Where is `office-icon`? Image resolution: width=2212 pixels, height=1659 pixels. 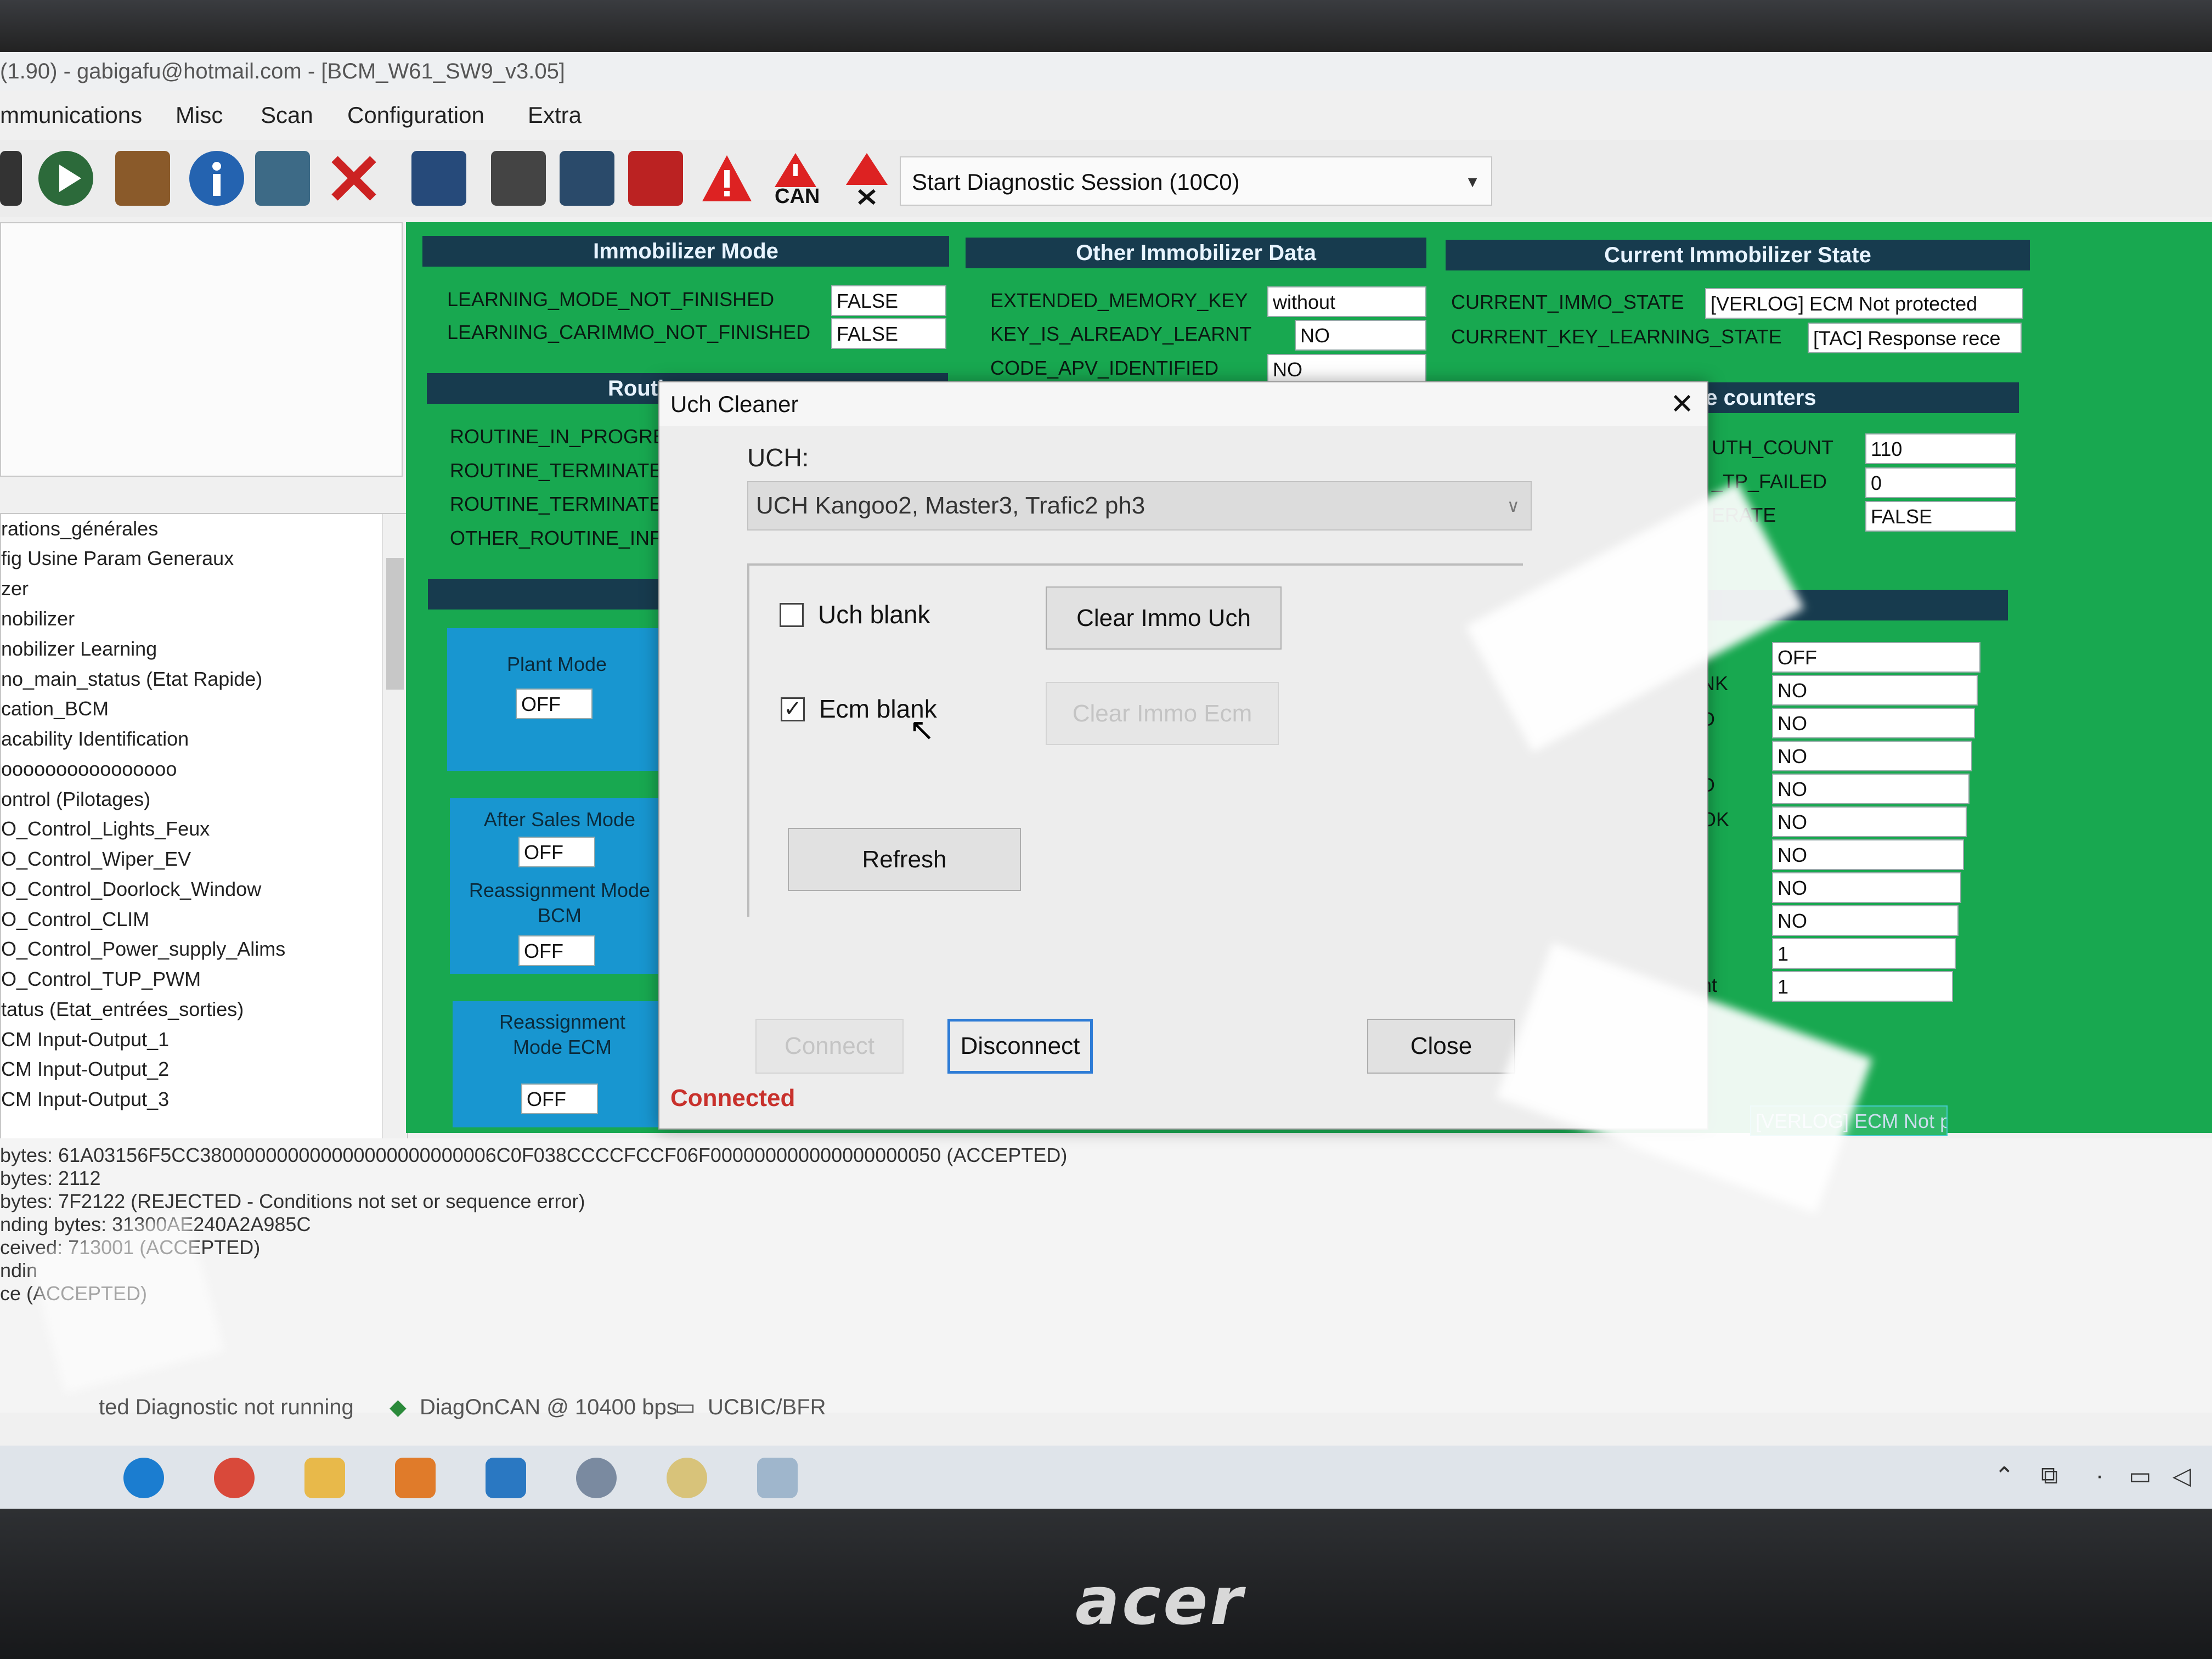
office-icon is located at coordinates (416, 1478).